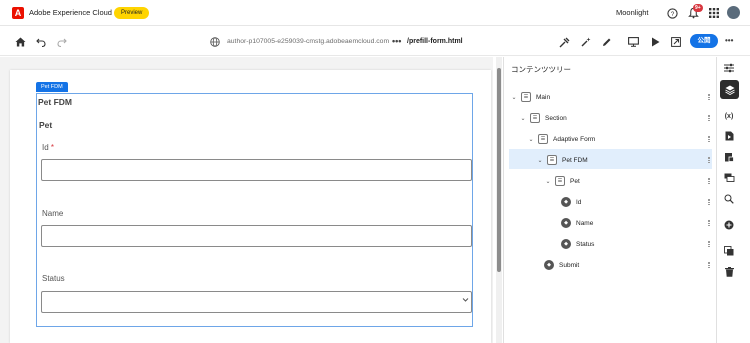  Describe the element at coordinates (585, 42) in the screenshot. I see `sparkle-pen-icon` at that location.